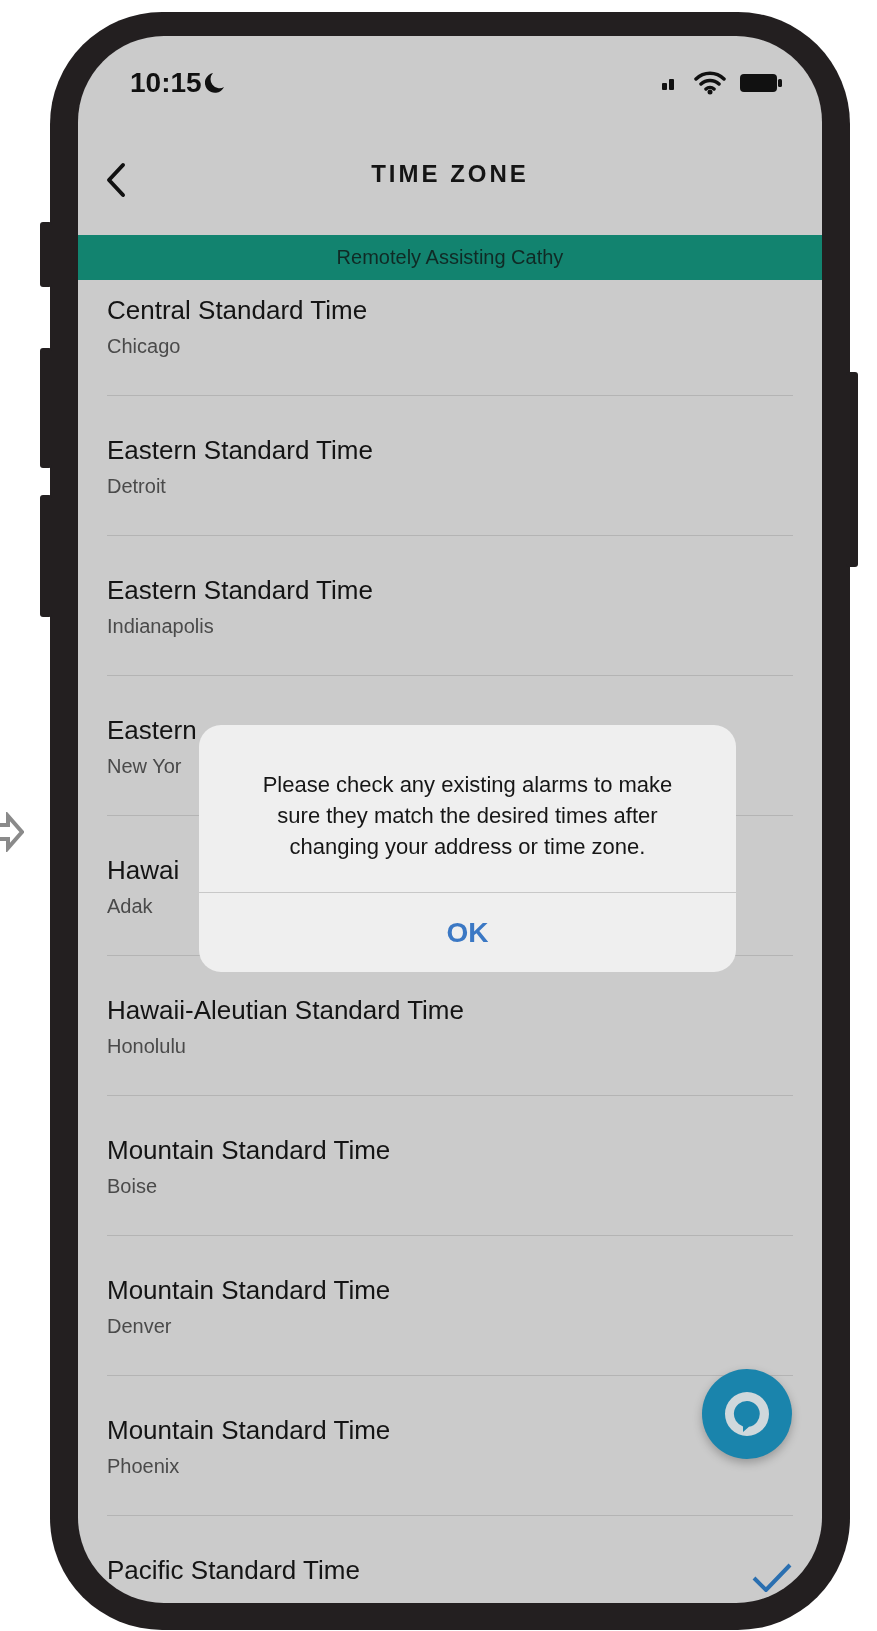  Describe the element at coordinates (116, 180) in the screenshot. I see `back-icon` at that location.